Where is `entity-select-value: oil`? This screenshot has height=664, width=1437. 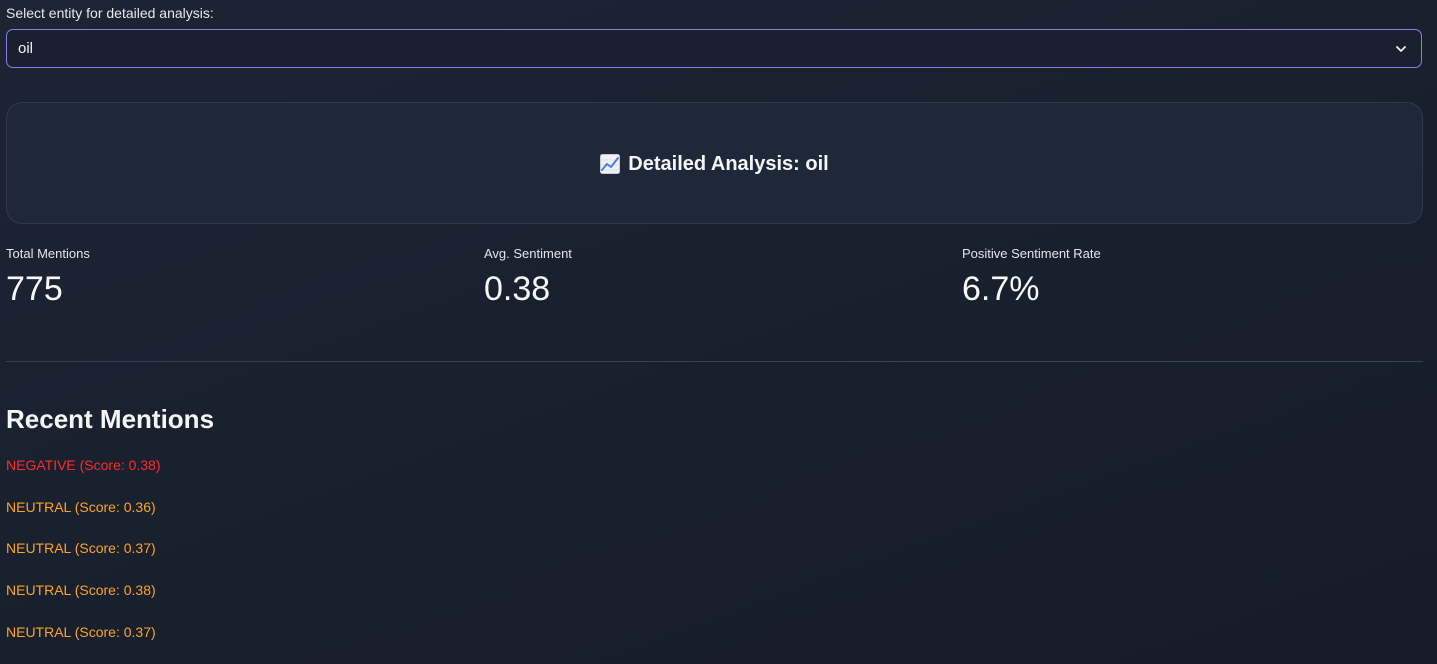
entity-select-value: oil is located at coordinates (26, 48).